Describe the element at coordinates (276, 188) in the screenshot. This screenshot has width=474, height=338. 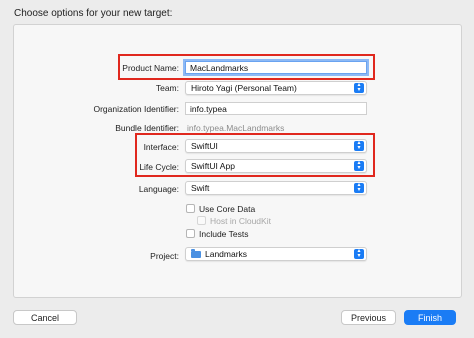
I see `language-popup: Swift ▴ ▾` at that location.